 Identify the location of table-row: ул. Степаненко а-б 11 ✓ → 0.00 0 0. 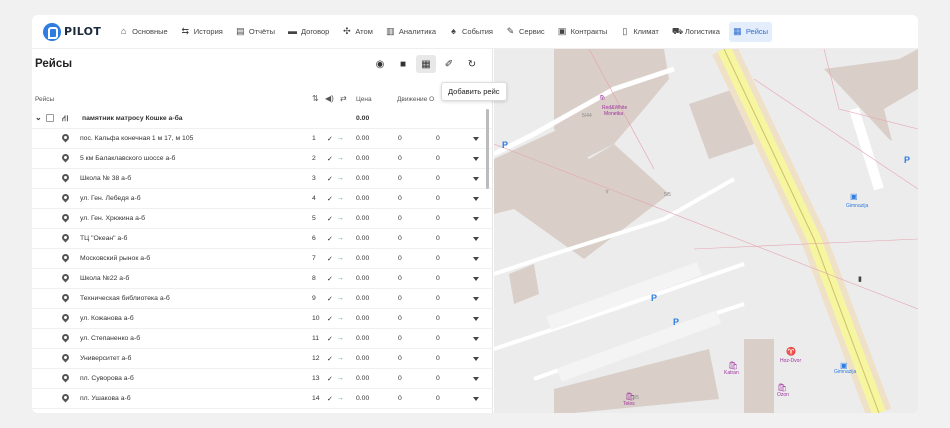
(262, 339).